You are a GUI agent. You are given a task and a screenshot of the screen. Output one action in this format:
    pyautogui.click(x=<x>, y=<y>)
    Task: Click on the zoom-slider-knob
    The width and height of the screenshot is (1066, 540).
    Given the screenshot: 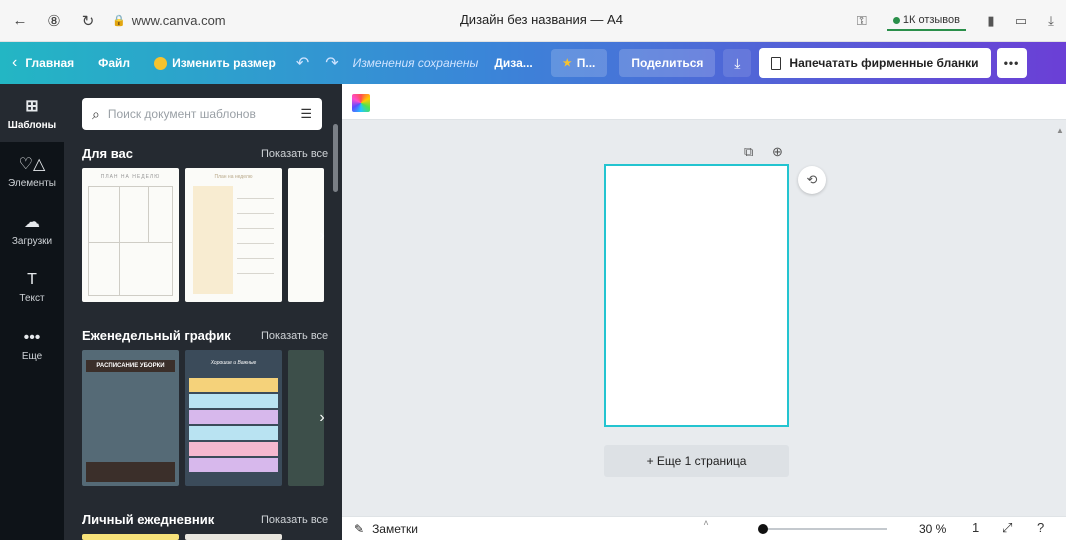 What is the action you would take?
    pyautogui.click(x=763, y=529)
    